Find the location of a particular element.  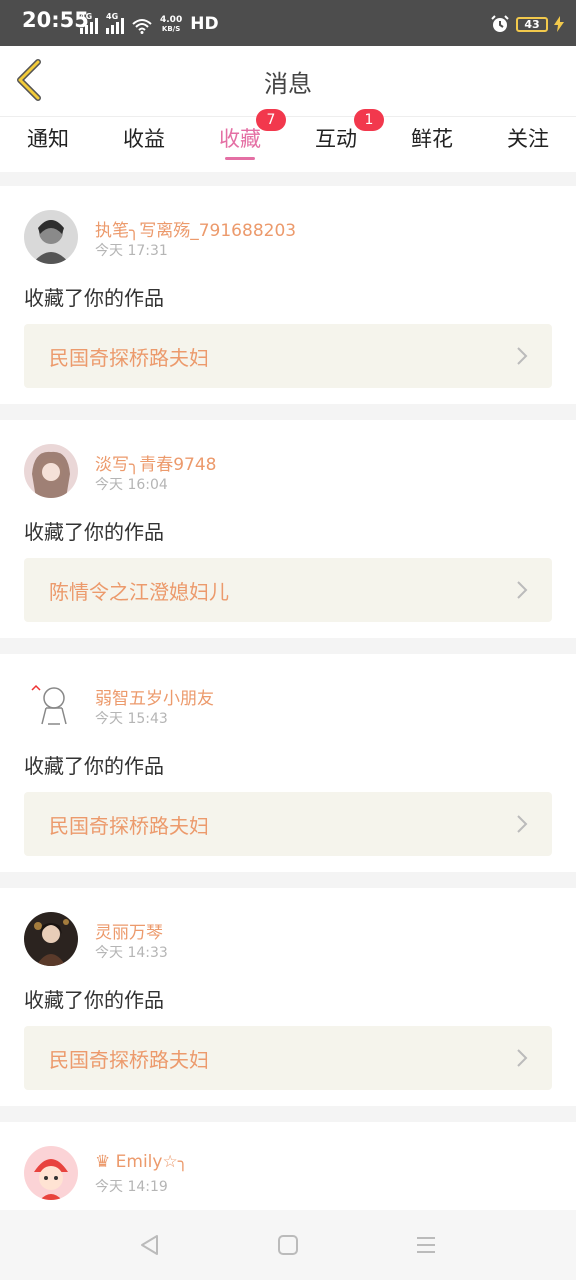

page-title: 消息 is located at coordinates (288, 84).